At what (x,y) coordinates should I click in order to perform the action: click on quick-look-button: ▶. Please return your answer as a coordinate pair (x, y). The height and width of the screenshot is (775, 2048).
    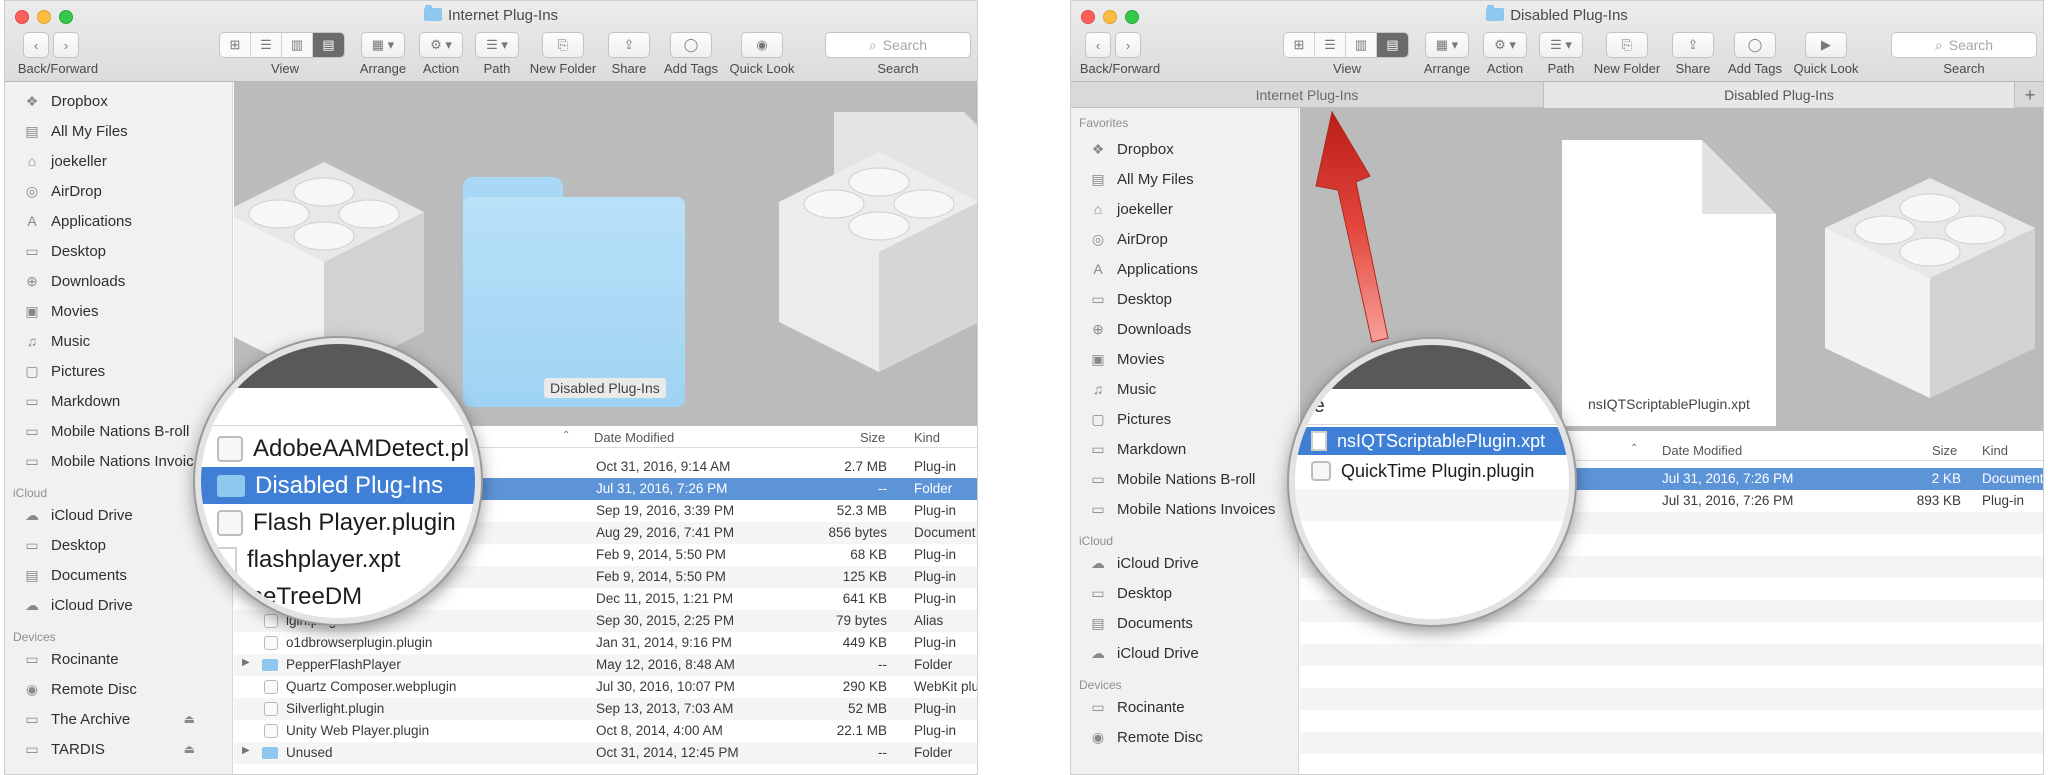
    Looking at the image, I should click on (1826, 45).